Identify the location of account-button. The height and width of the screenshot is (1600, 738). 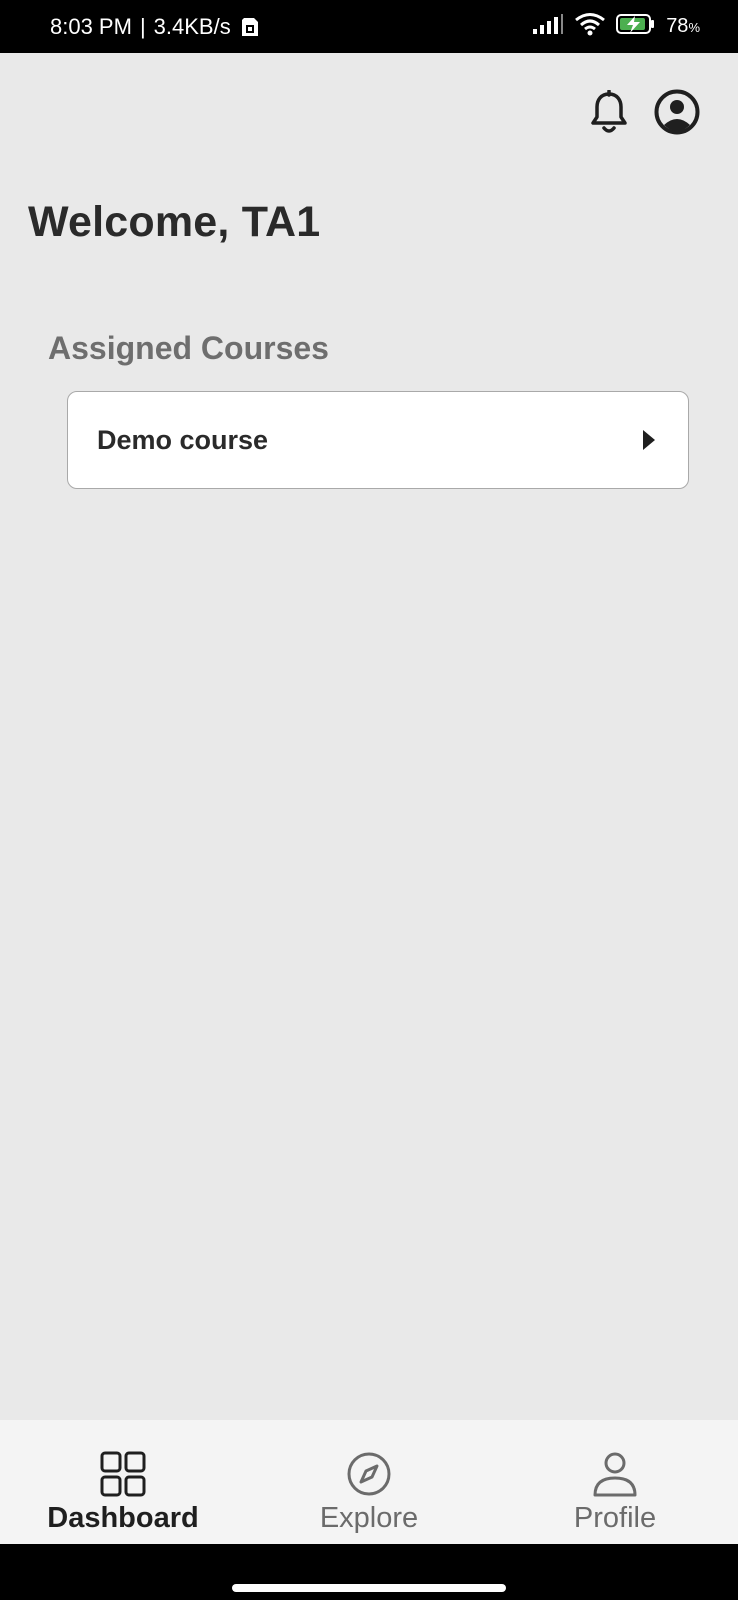
(677, 114).